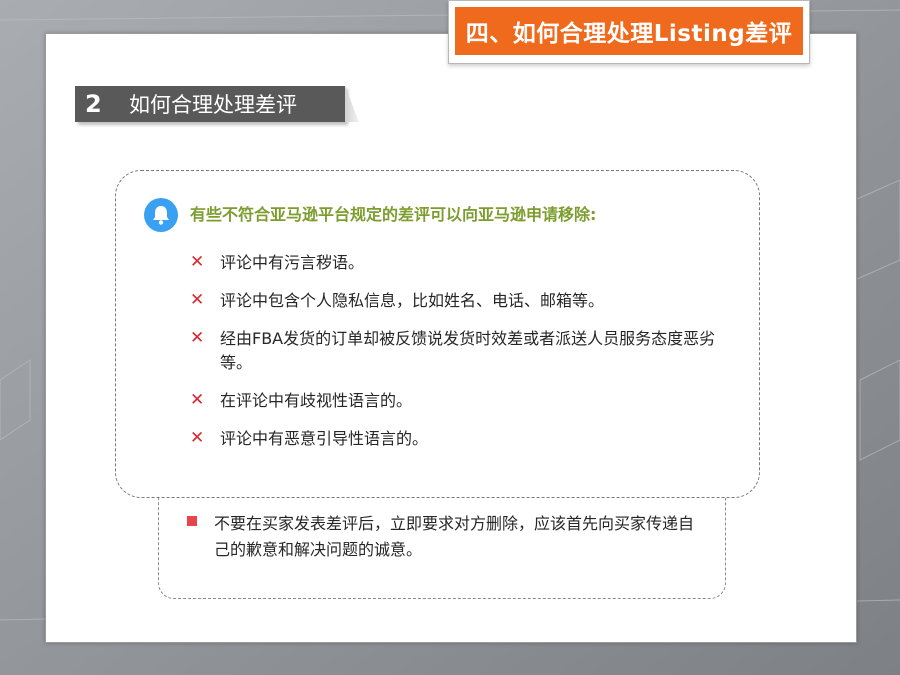 The height and width of the screenshot is (675, 900). I want to click on list-item-text: 经由FBA发货的订单却被反馈说发货时效差或者派送人员服务态度恶劣等。, so click(468, 350).